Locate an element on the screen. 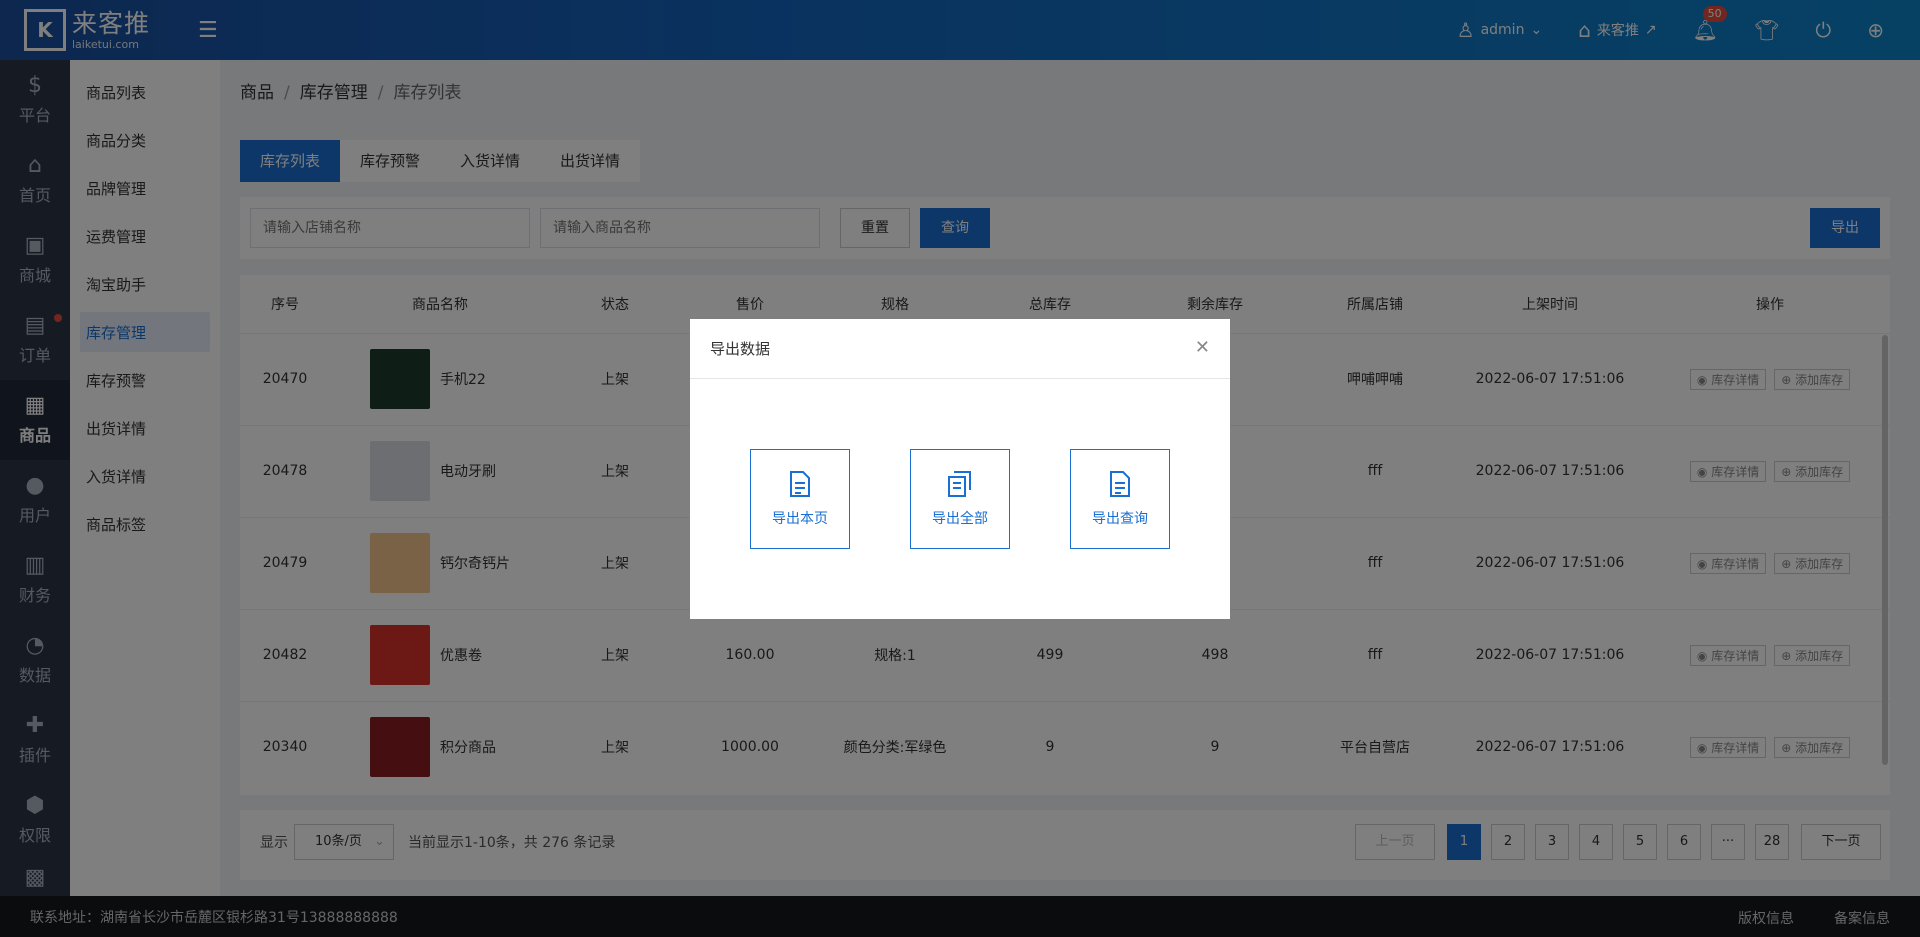  export-query-button: 导出查询 is located at coordinates (1120, 499).